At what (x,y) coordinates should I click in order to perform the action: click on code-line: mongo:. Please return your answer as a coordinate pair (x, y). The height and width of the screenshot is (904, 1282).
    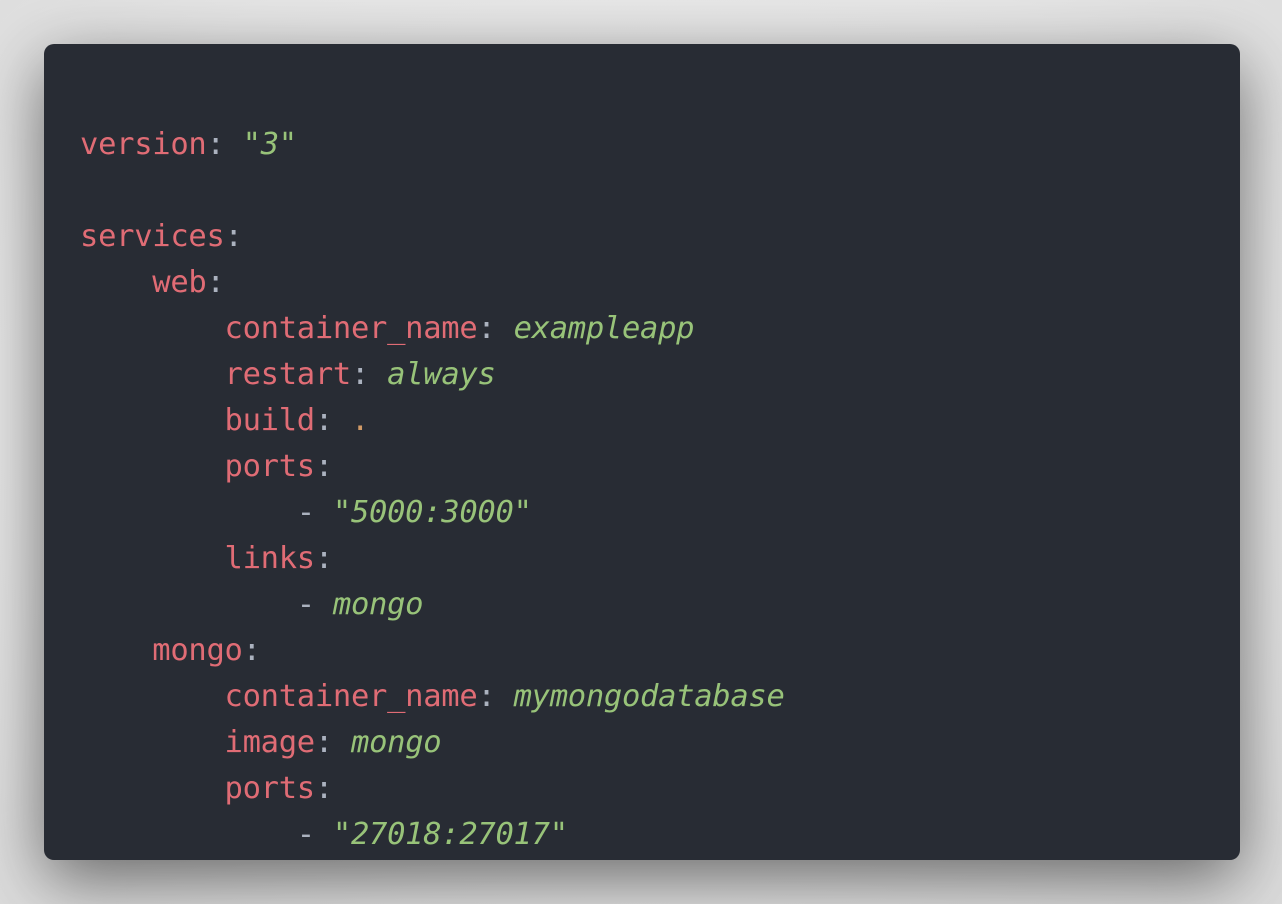
    Looking at the image, I should click on (660, 651).